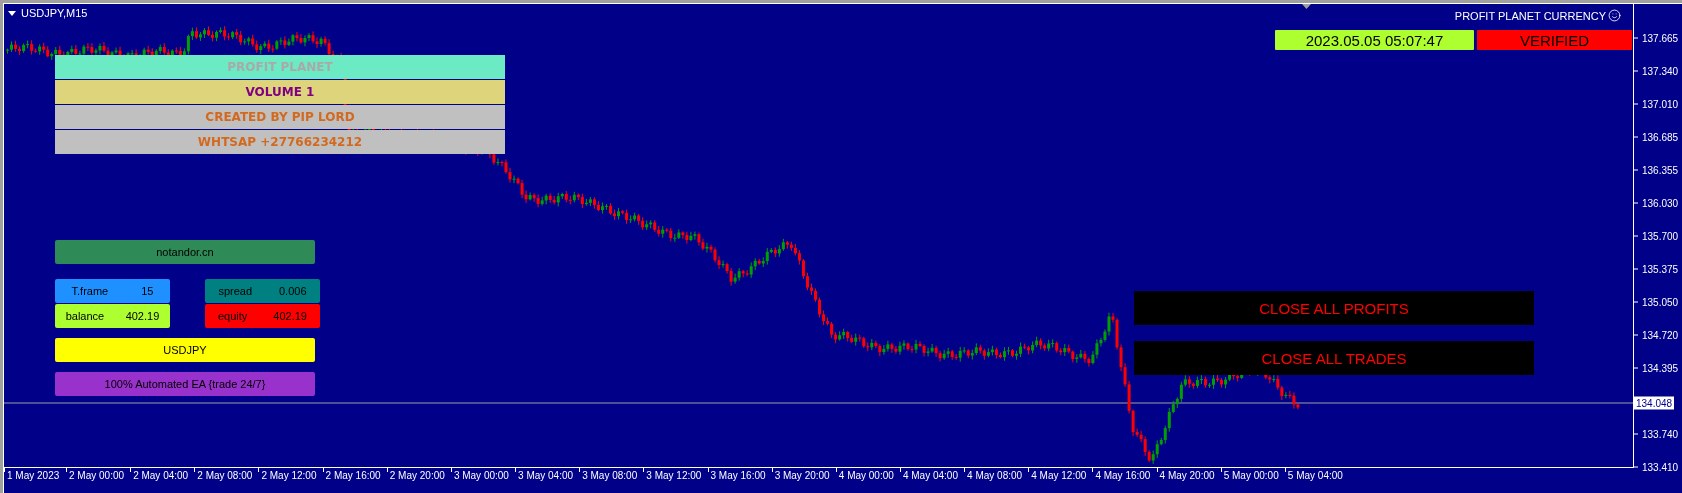  Describe the element at coordinates (1660, 302) in the screenshot. I see `price-label: 135.050` at that location.